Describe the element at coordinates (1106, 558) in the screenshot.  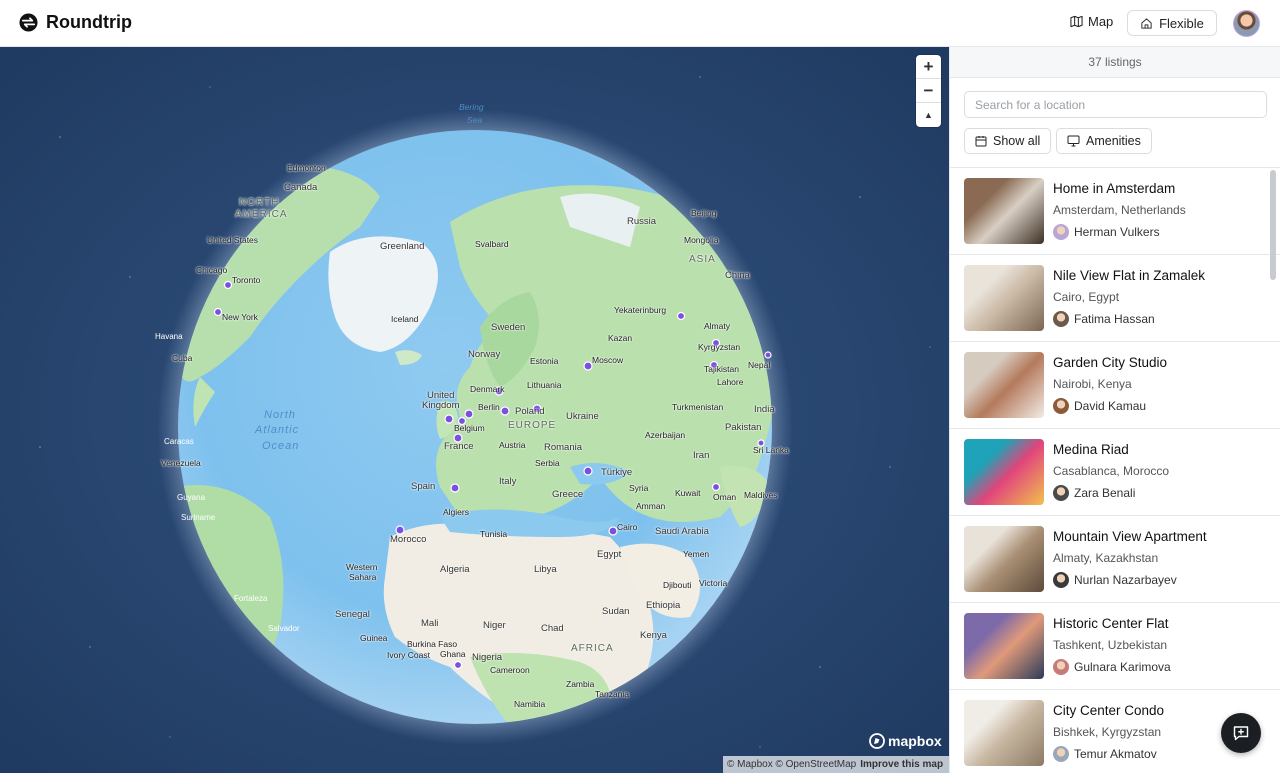
I see `listing-location: Almaty, Kazakhstan` at that location.